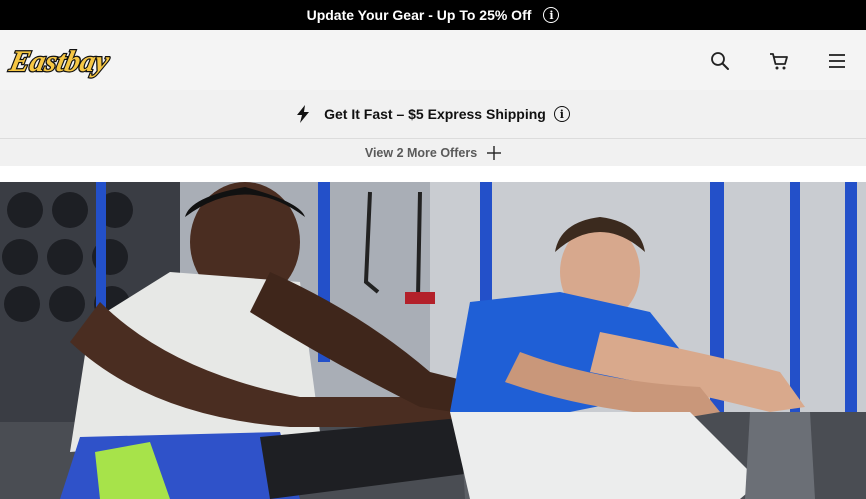 The image size is (866, 499). I want to click on eastbay-logo: Eastbay, so click(60, 59).